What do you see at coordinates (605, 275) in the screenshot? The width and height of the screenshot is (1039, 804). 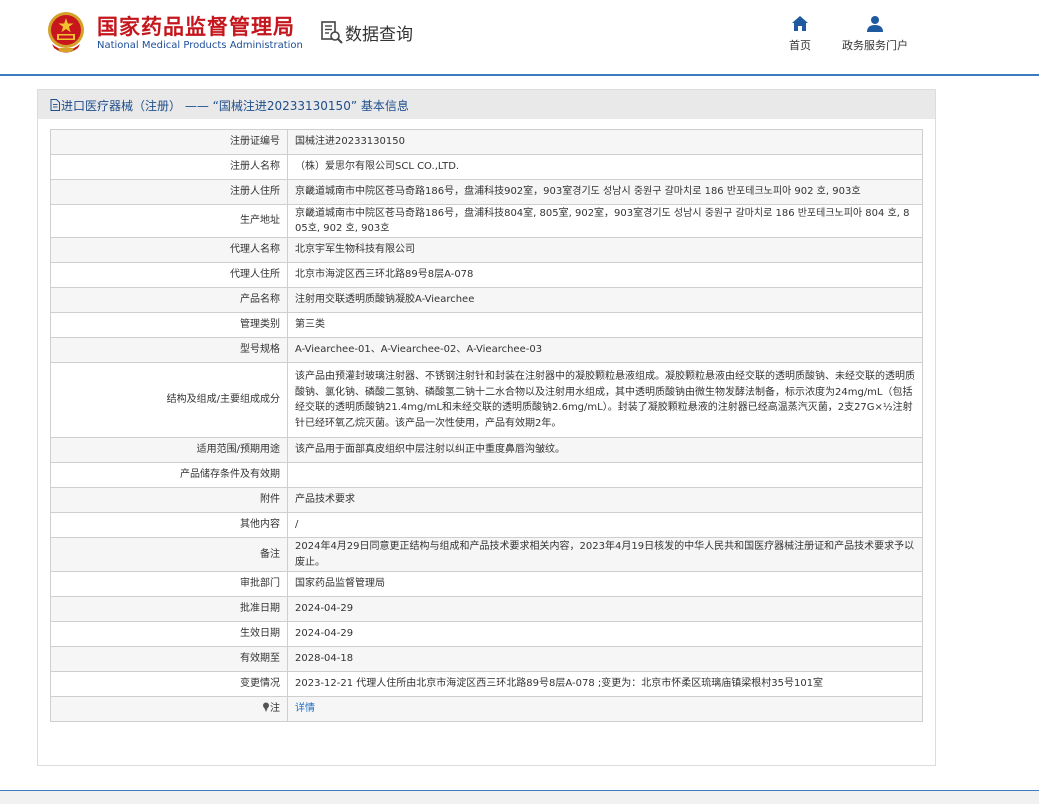 I see `field-value: 北京市海淀区西三环北路89号8层A-078` at bounding box center [605, 275].